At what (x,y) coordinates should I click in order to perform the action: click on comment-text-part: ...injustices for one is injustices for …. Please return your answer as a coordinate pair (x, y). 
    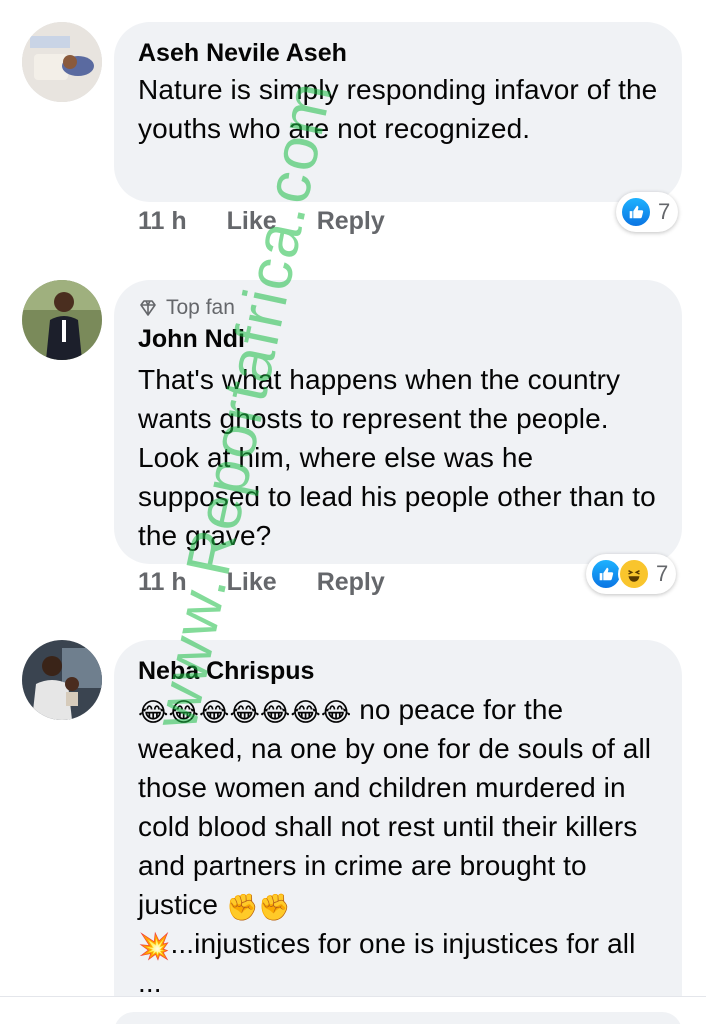
    Looking at the image, I should click on (387, 963).